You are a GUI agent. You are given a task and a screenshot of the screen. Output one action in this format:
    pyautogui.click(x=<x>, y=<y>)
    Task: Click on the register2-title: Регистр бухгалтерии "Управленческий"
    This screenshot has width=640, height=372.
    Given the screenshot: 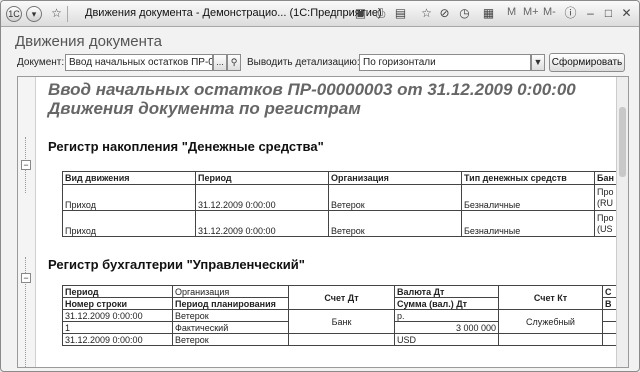 What is the action you would take?
    pyautogui.click(x=176, y=264)
    